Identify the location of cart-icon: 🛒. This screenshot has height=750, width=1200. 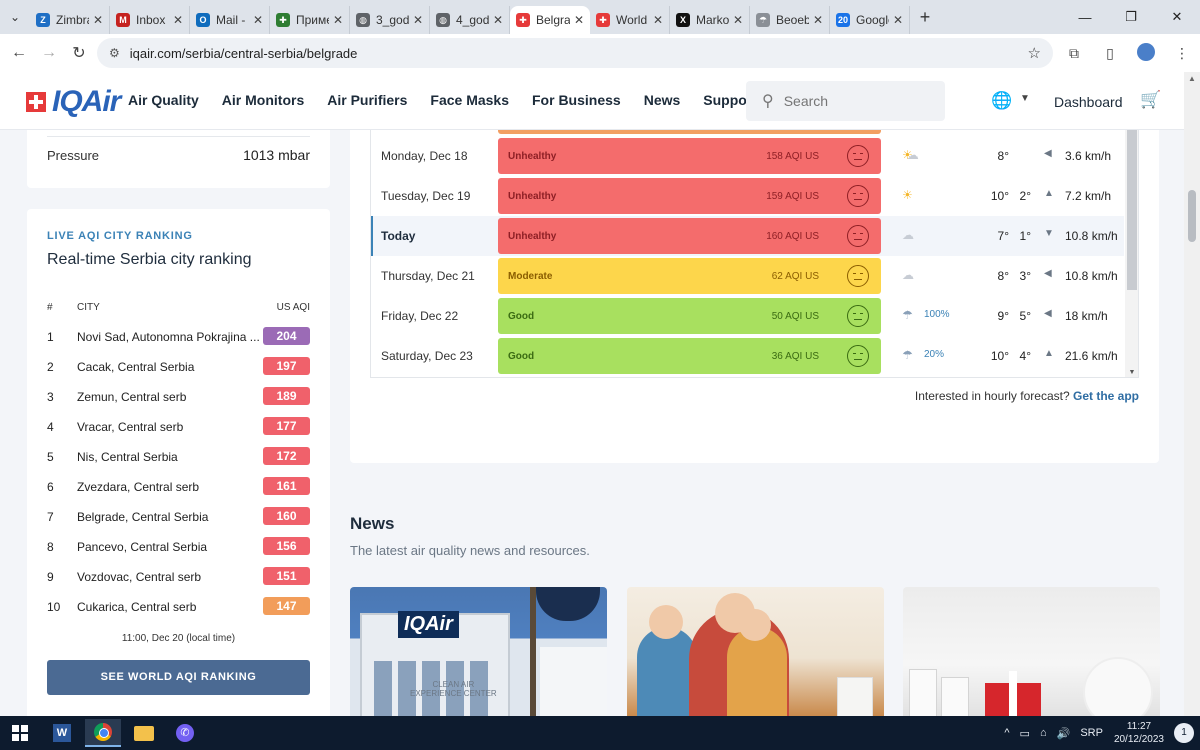
(1150, 100).